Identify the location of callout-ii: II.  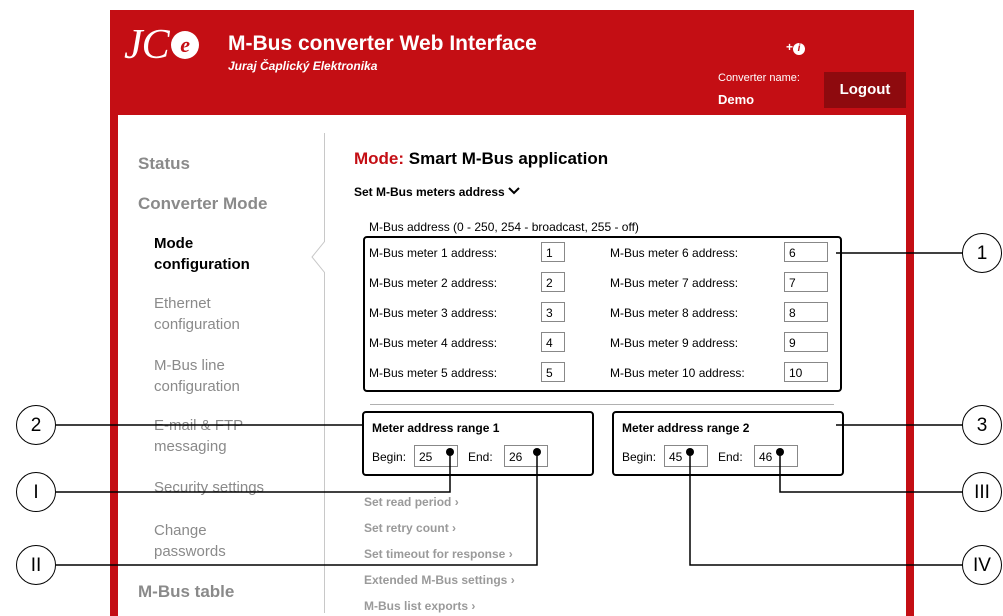
(36, 565).